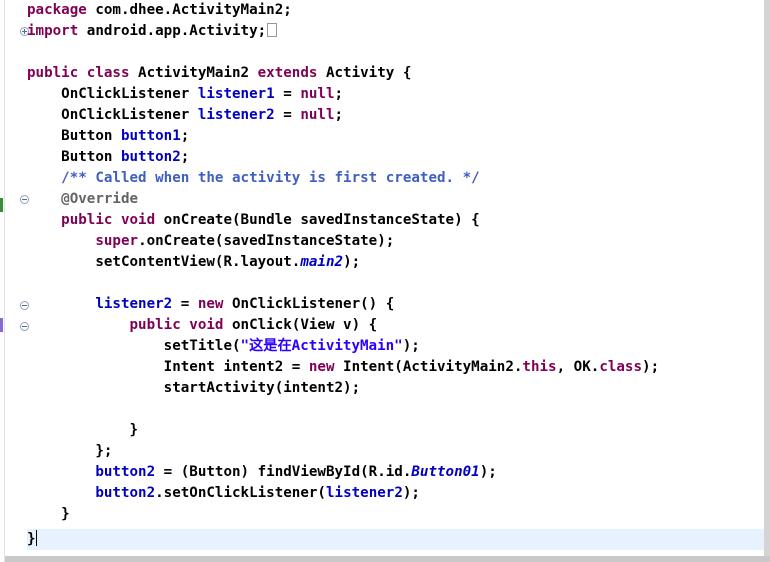  I want to click on code-line: setContentView(R.layout.main2);, so click(193, 262).